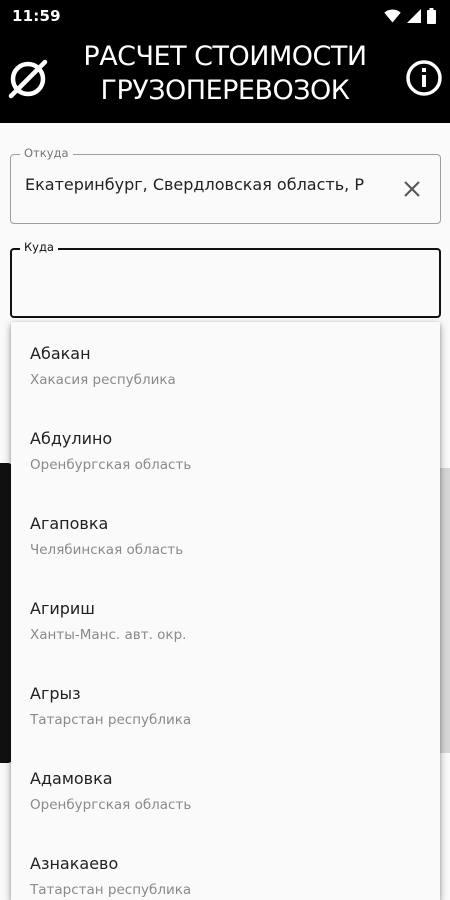  Describe the element at coordinates (108, 635) in the screenshot. I see `suggestion-region: Ханты-Манс. авт. окр.` at that location.